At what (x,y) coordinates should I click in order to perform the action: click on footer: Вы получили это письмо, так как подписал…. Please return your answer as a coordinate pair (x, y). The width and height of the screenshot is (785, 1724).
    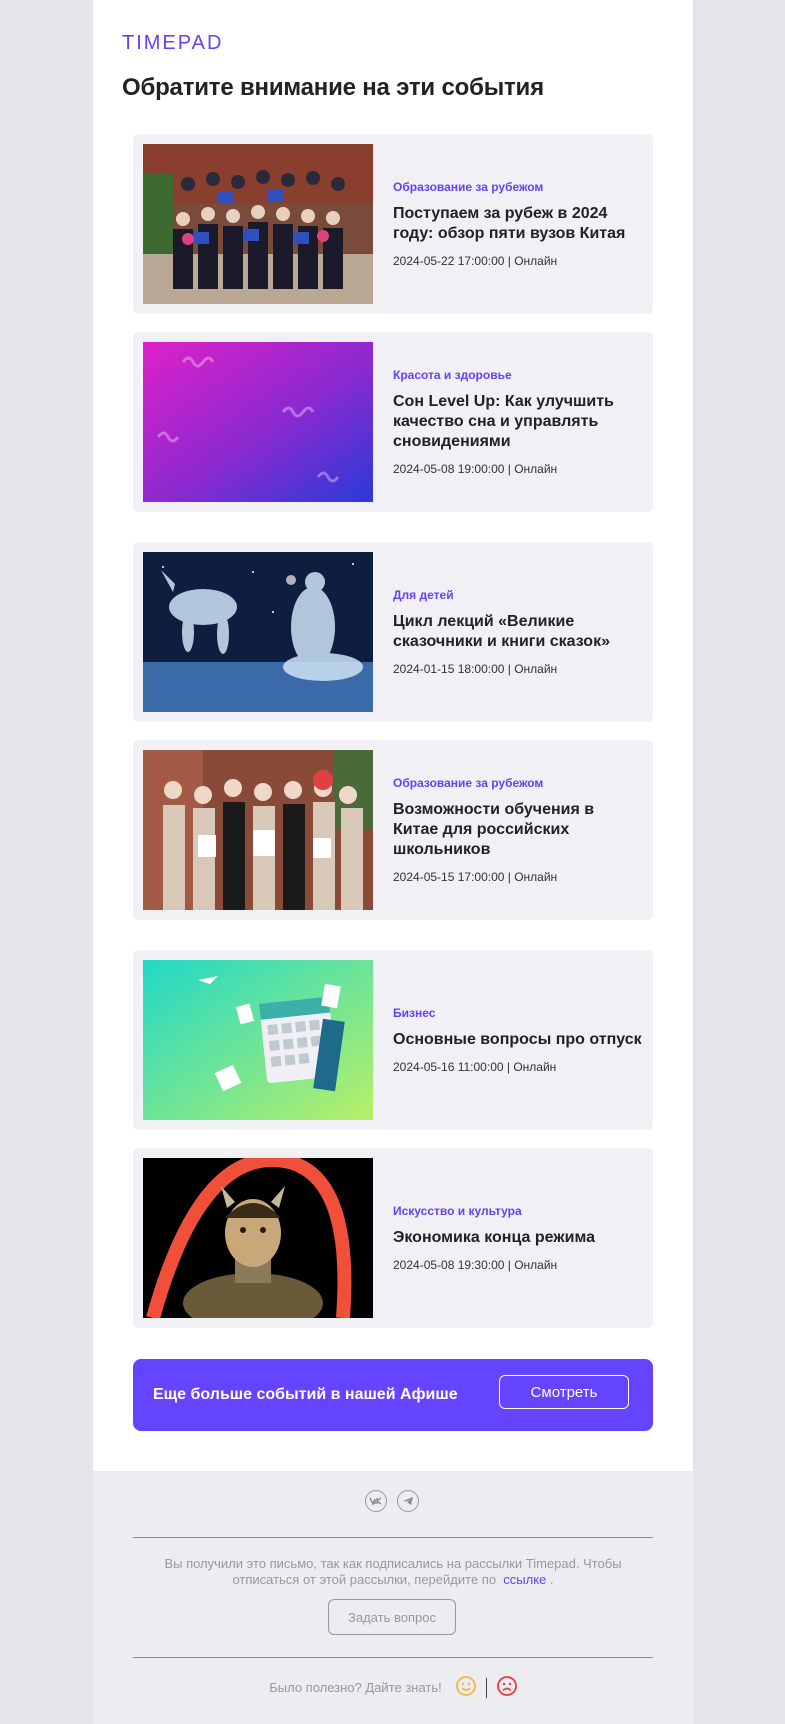
    Looking at the image, I should click on (393, 1597).